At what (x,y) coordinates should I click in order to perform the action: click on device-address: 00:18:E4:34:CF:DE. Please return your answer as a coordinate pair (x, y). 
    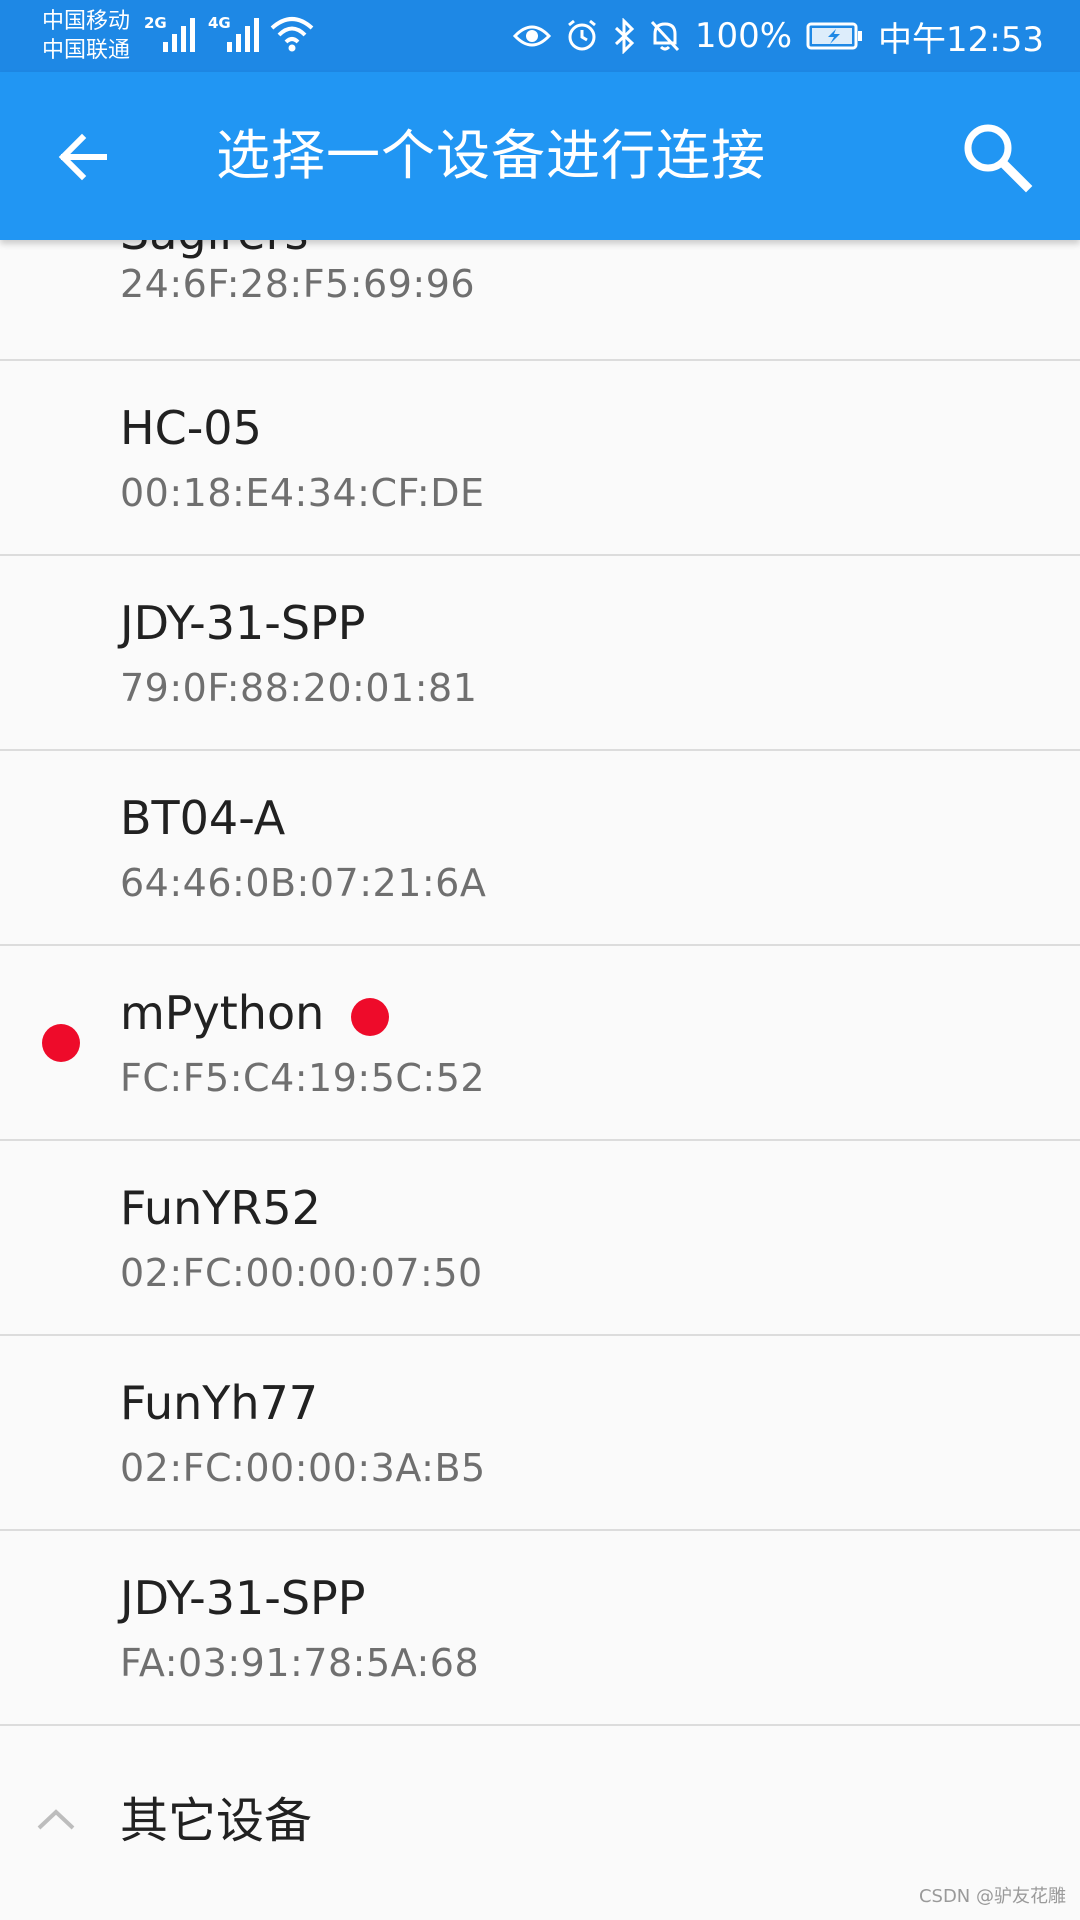
    Looking at the image, I should click on (302, 493).